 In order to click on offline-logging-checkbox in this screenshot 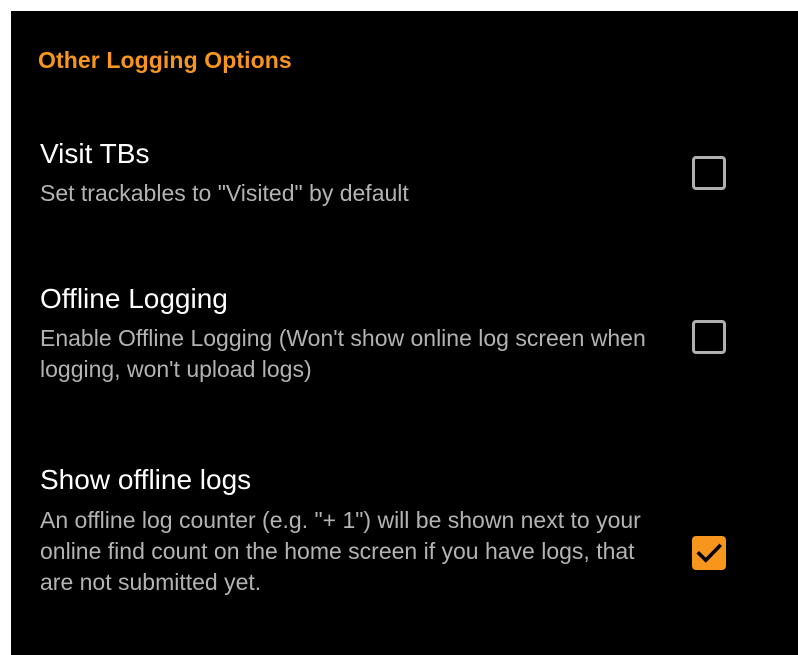, I will do `click(709, 337)`.